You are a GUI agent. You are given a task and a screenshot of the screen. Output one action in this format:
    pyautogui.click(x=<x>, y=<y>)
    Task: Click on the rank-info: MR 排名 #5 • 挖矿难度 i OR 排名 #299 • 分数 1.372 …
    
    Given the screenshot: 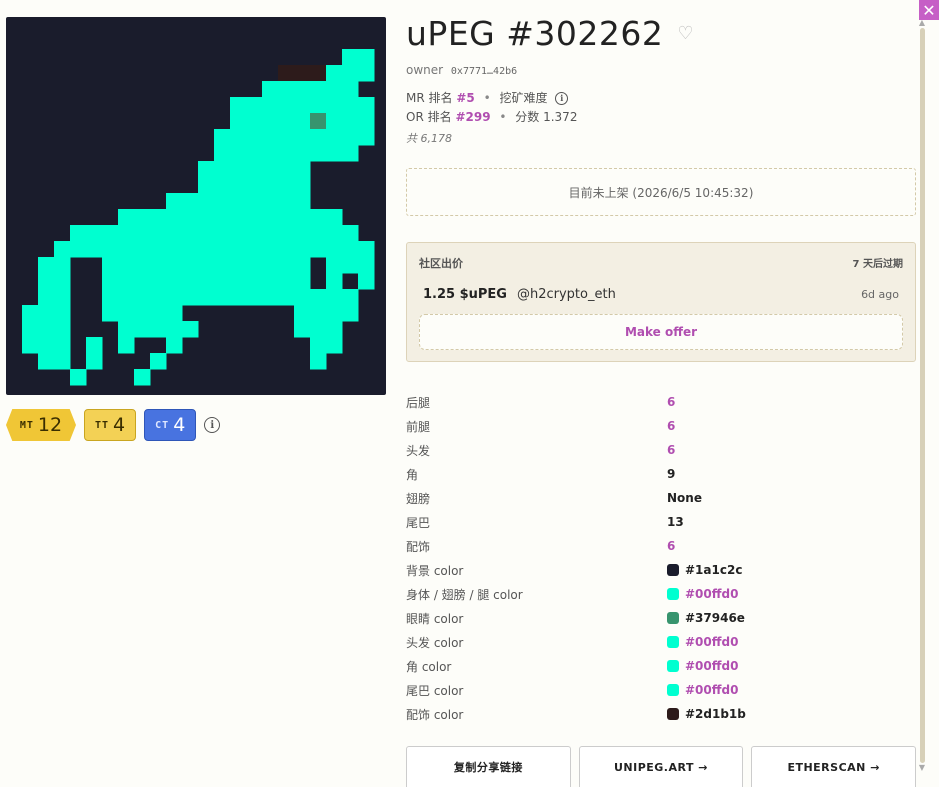 What is the action you would take?
    pyautogui.click(x=661, y=118)
    